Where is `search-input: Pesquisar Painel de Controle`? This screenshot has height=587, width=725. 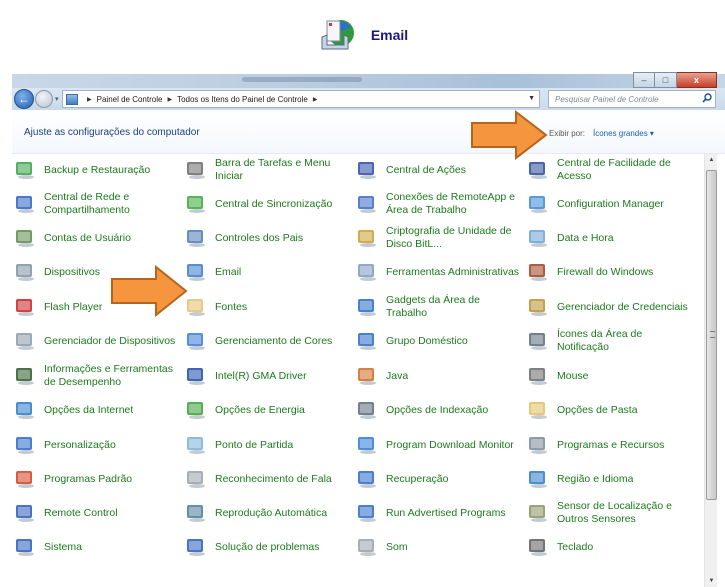
search-input: Pesquisar Painel de Controle is located at coordinates (632, 99).